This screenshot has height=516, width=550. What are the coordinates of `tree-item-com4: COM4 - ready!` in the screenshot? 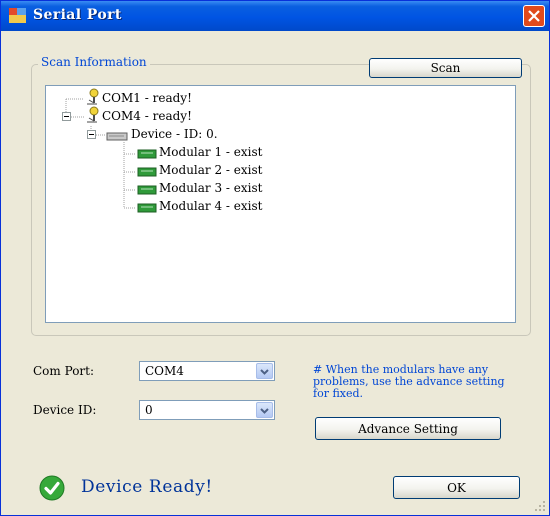 It's located at (147, 116).